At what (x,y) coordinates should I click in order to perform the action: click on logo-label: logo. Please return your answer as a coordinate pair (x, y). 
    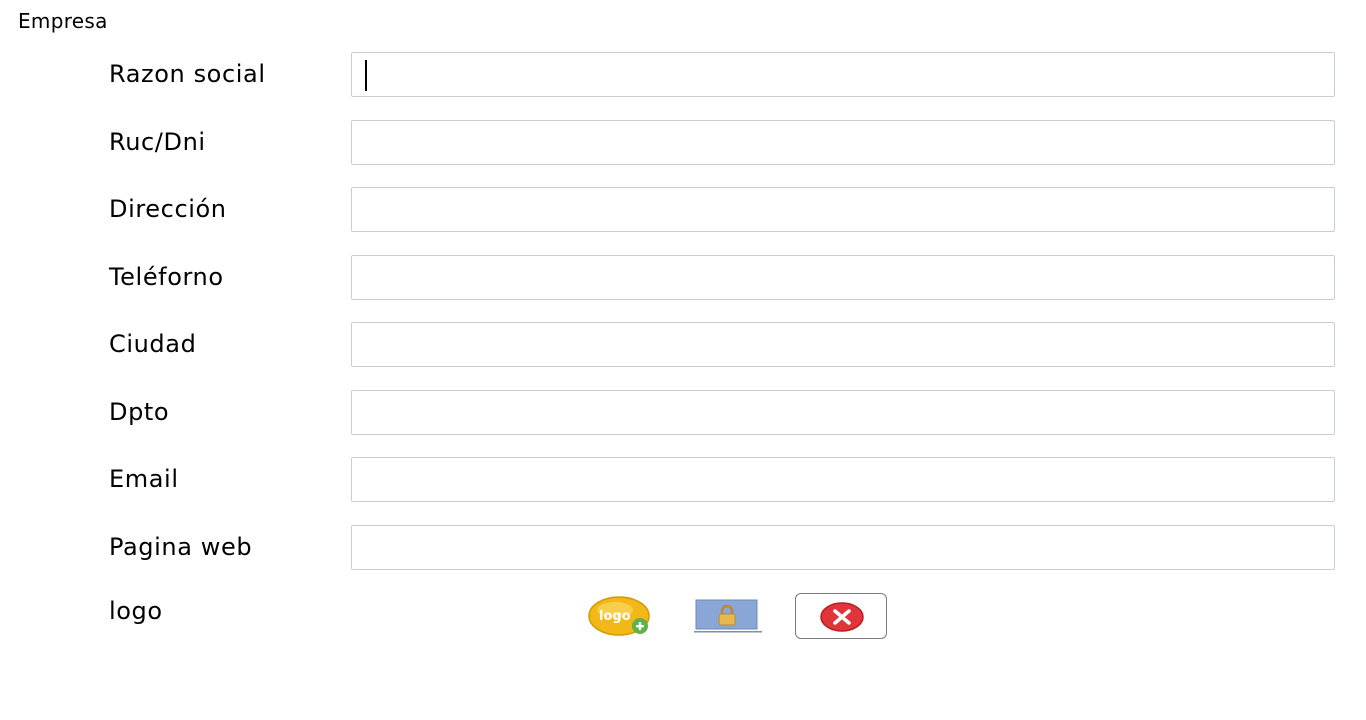
    Looking at the image, I should click on (136, 611).